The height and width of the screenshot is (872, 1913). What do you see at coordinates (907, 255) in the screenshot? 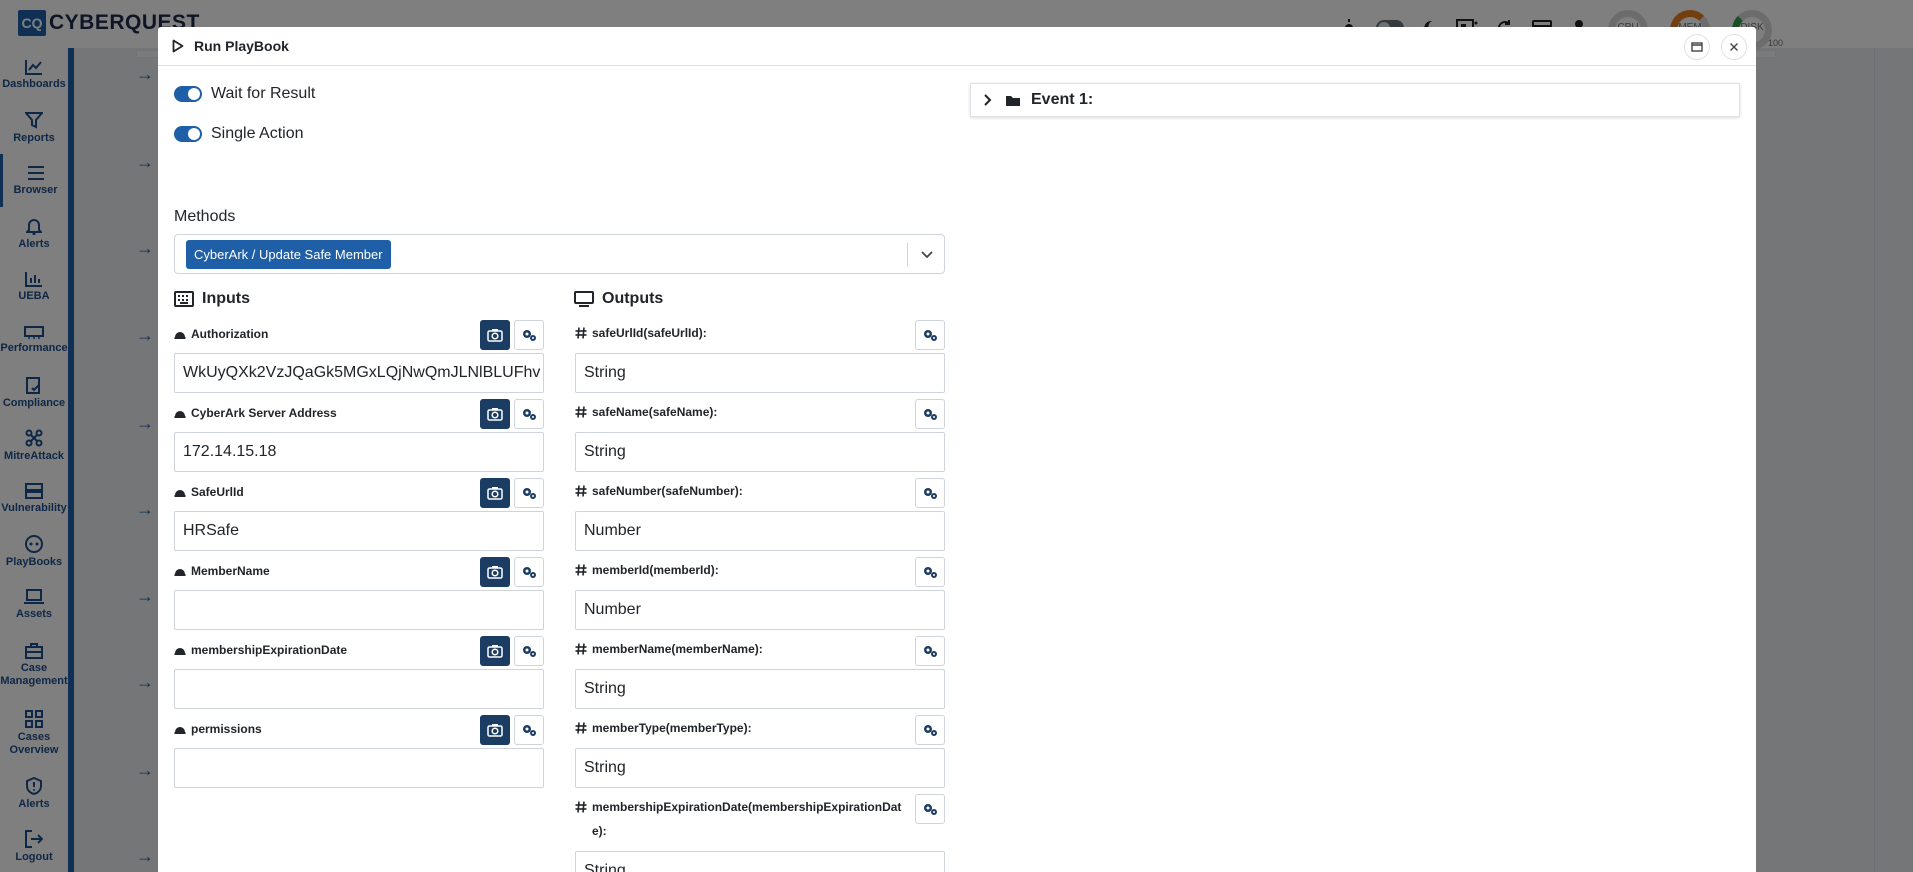
I see `select-divider` at bounding box center [907, 255].